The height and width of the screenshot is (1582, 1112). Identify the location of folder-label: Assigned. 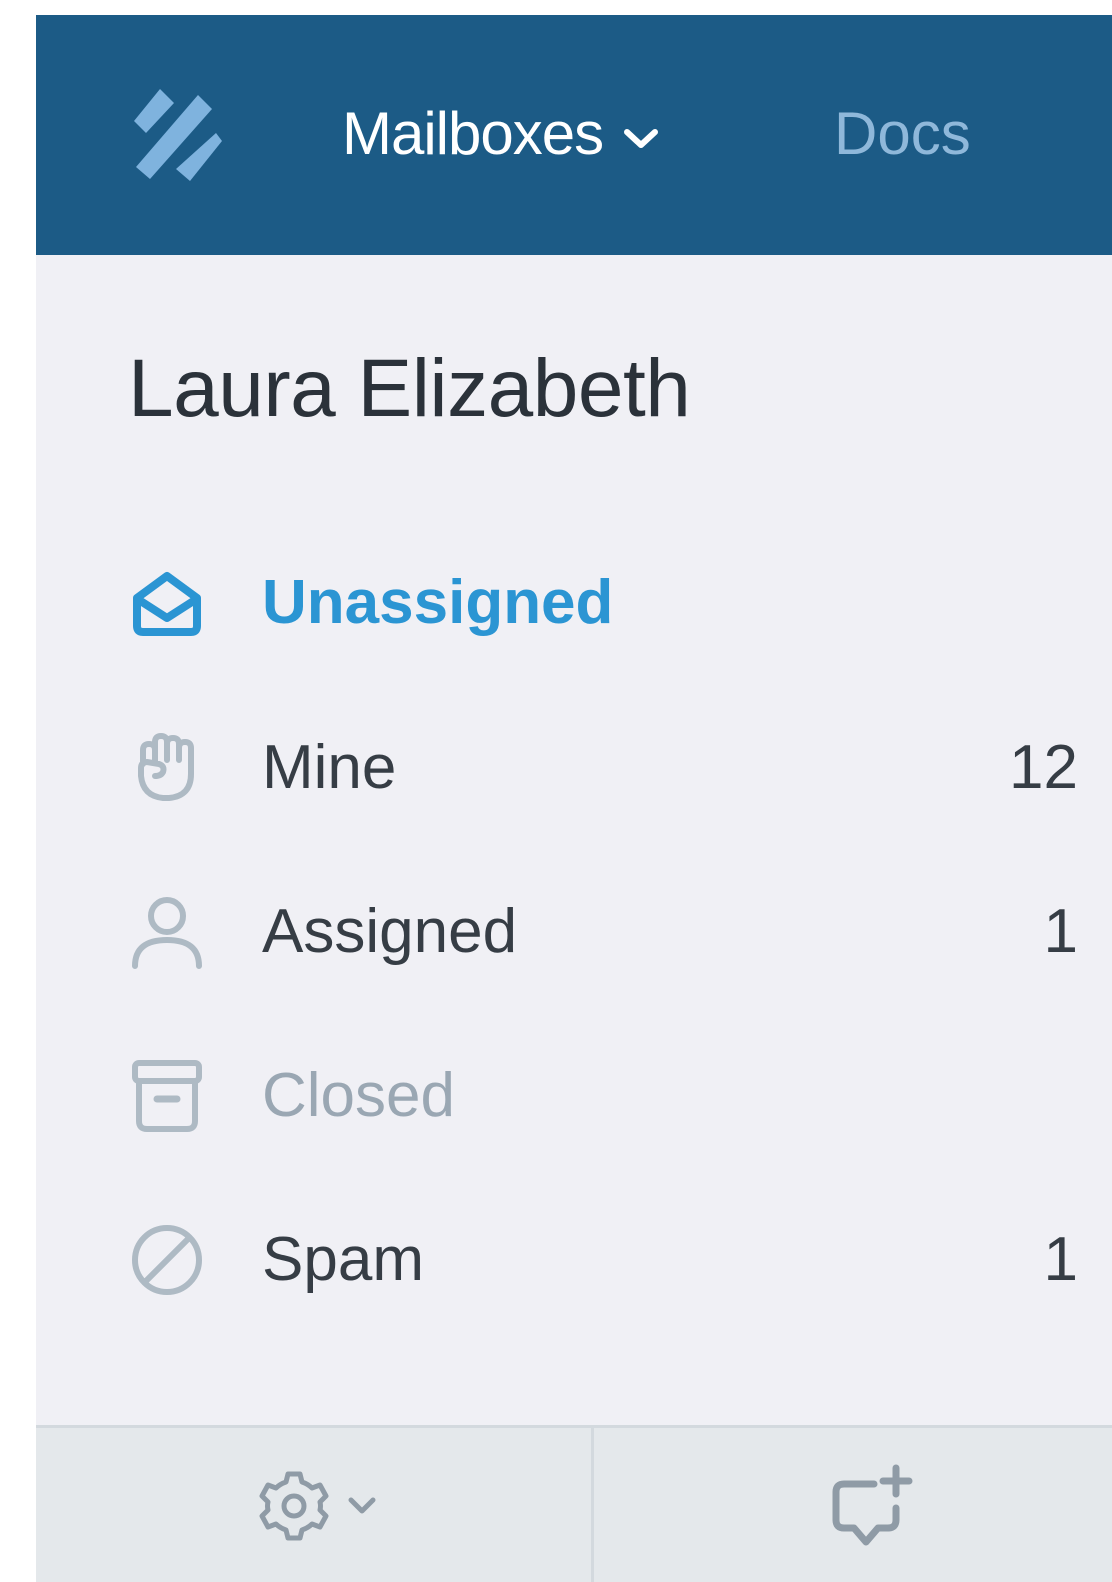
(390, 931).